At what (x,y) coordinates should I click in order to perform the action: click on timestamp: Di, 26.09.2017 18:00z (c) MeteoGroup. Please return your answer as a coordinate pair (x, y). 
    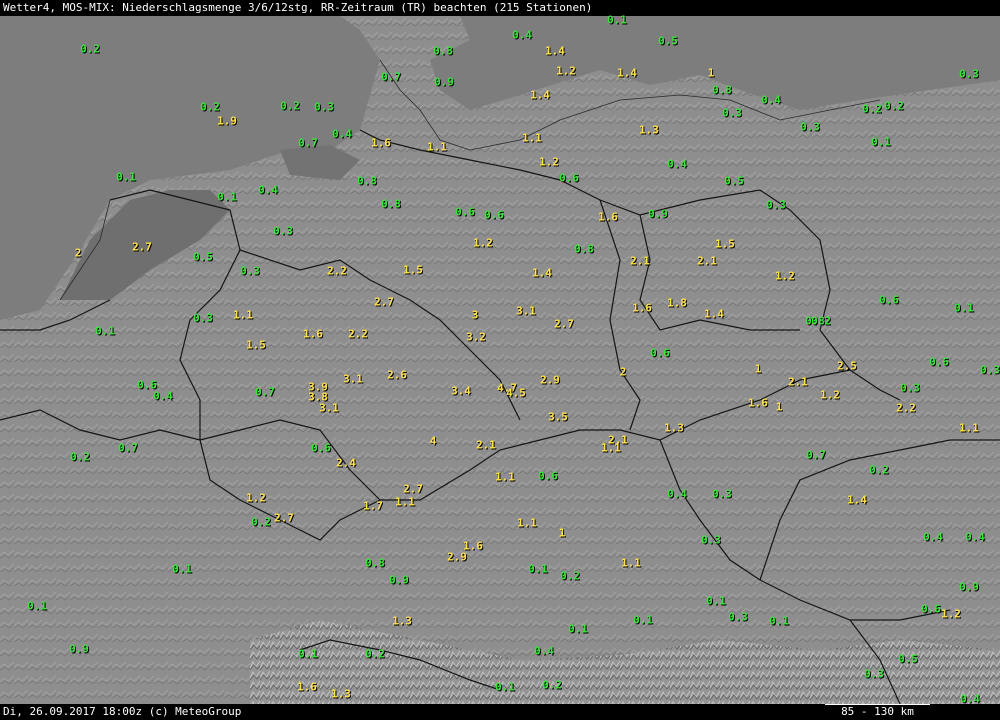
    Looking at the image, I should click on (122, 711).